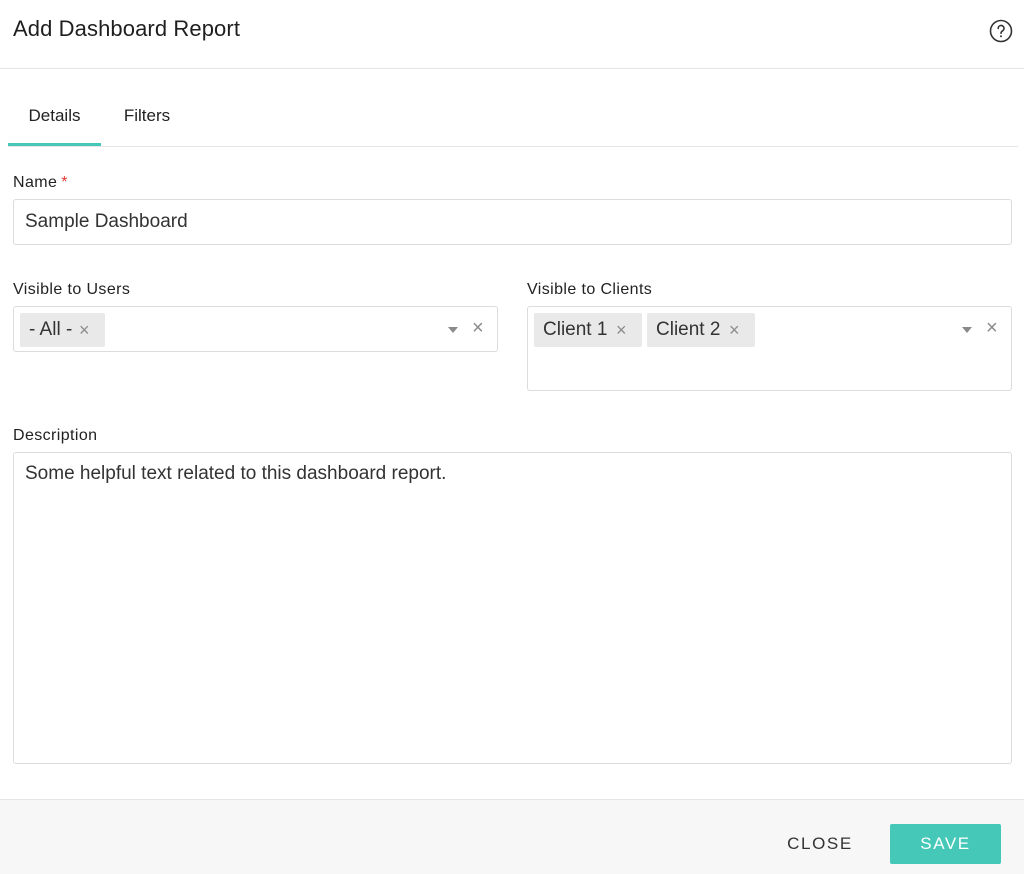 This screenshot has height=874, width=1024. I want to click on visible-to-clients-label: Visible to Clients, so click(590, 289).